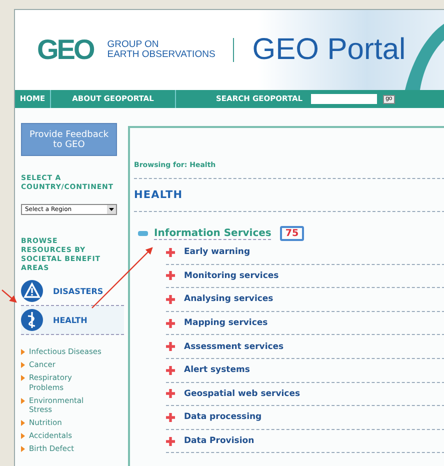 The image size is (444, 466). What do you see at coordinates (32, 320) in the screenshot?
I see `caduceus-icon` at bounding box center [32, 320].